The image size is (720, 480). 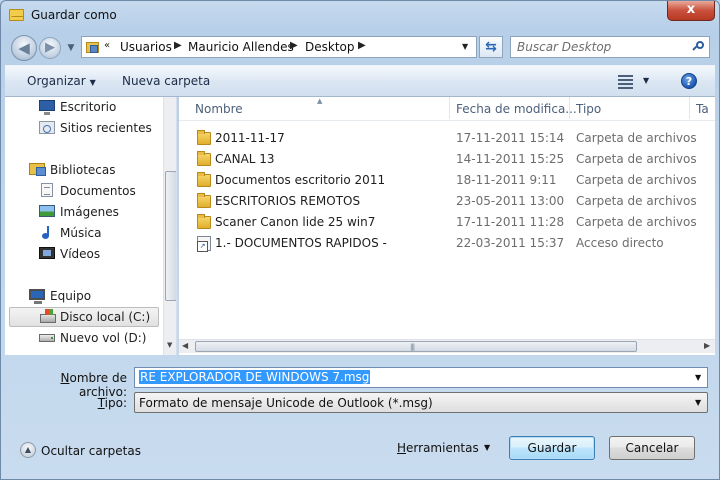 I want to click on search-box: Buscar Desktop, so click(x=610, y=47).